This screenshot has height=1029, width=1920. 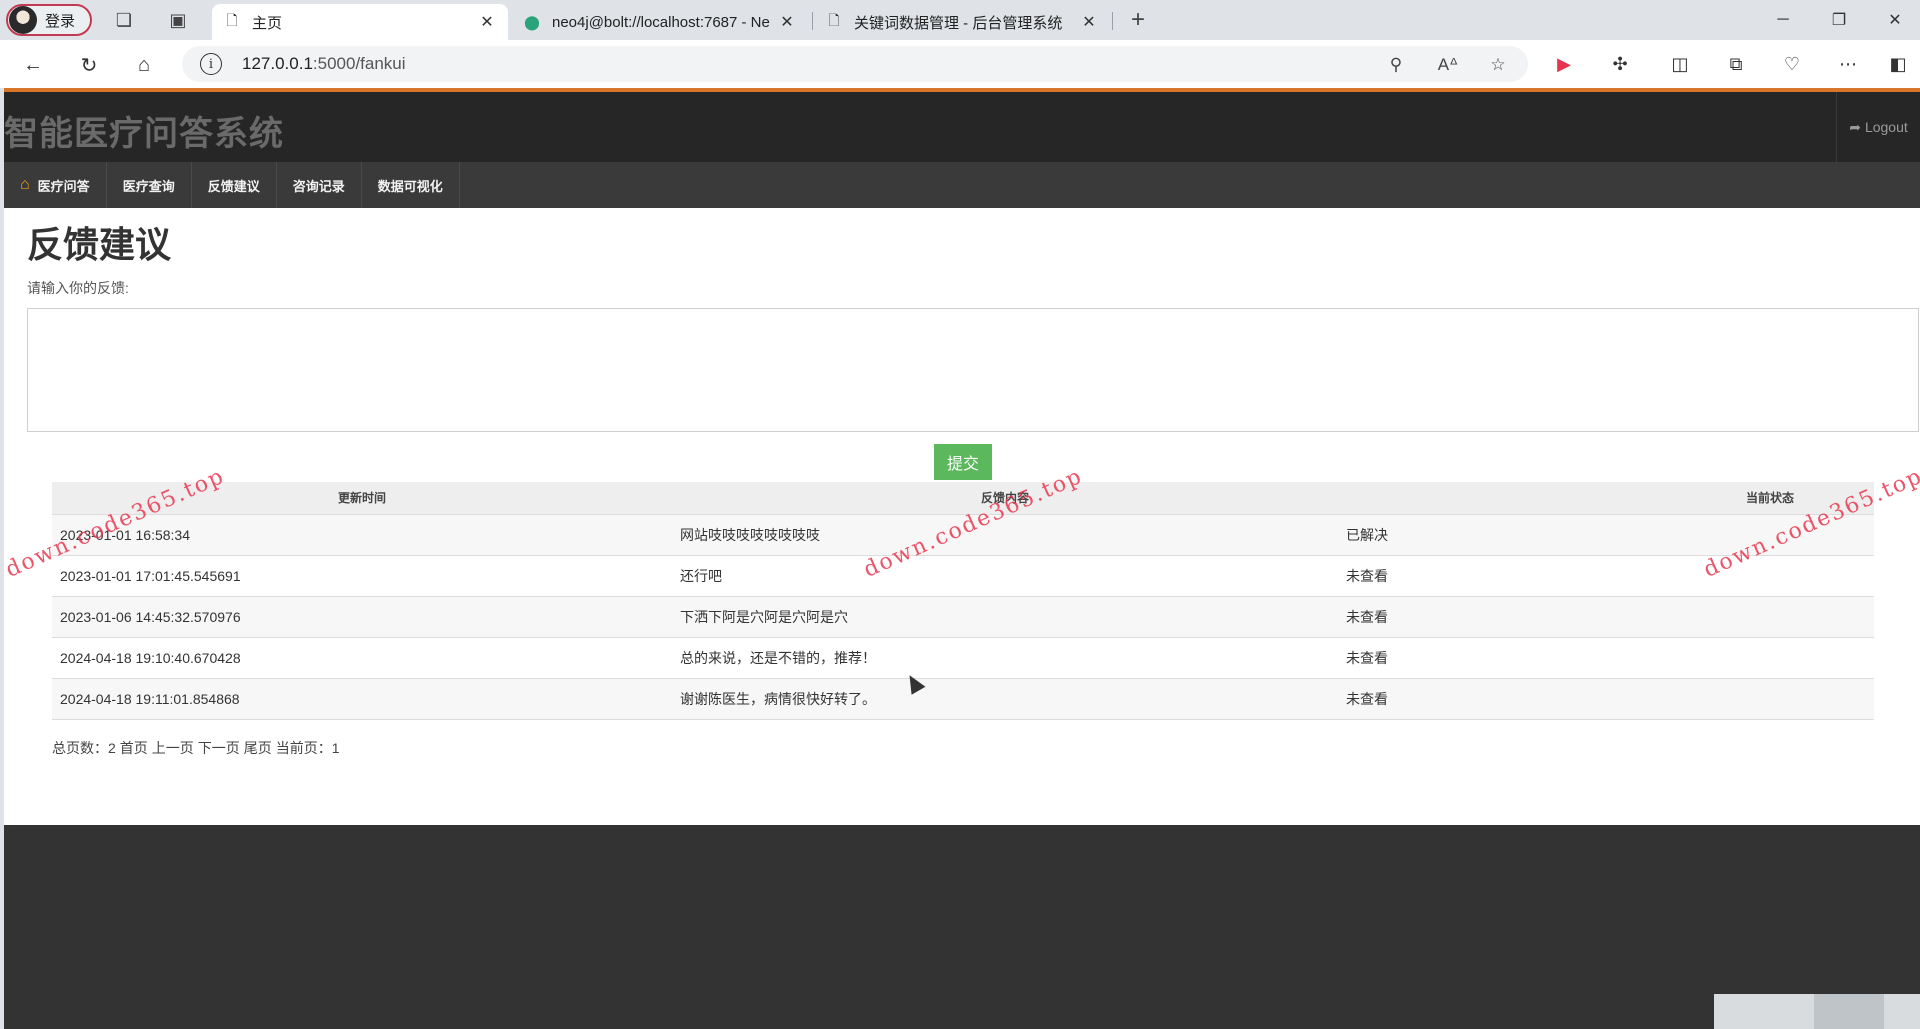 I want to click on next-page-link: 下一页, so click(x=219, y=748).